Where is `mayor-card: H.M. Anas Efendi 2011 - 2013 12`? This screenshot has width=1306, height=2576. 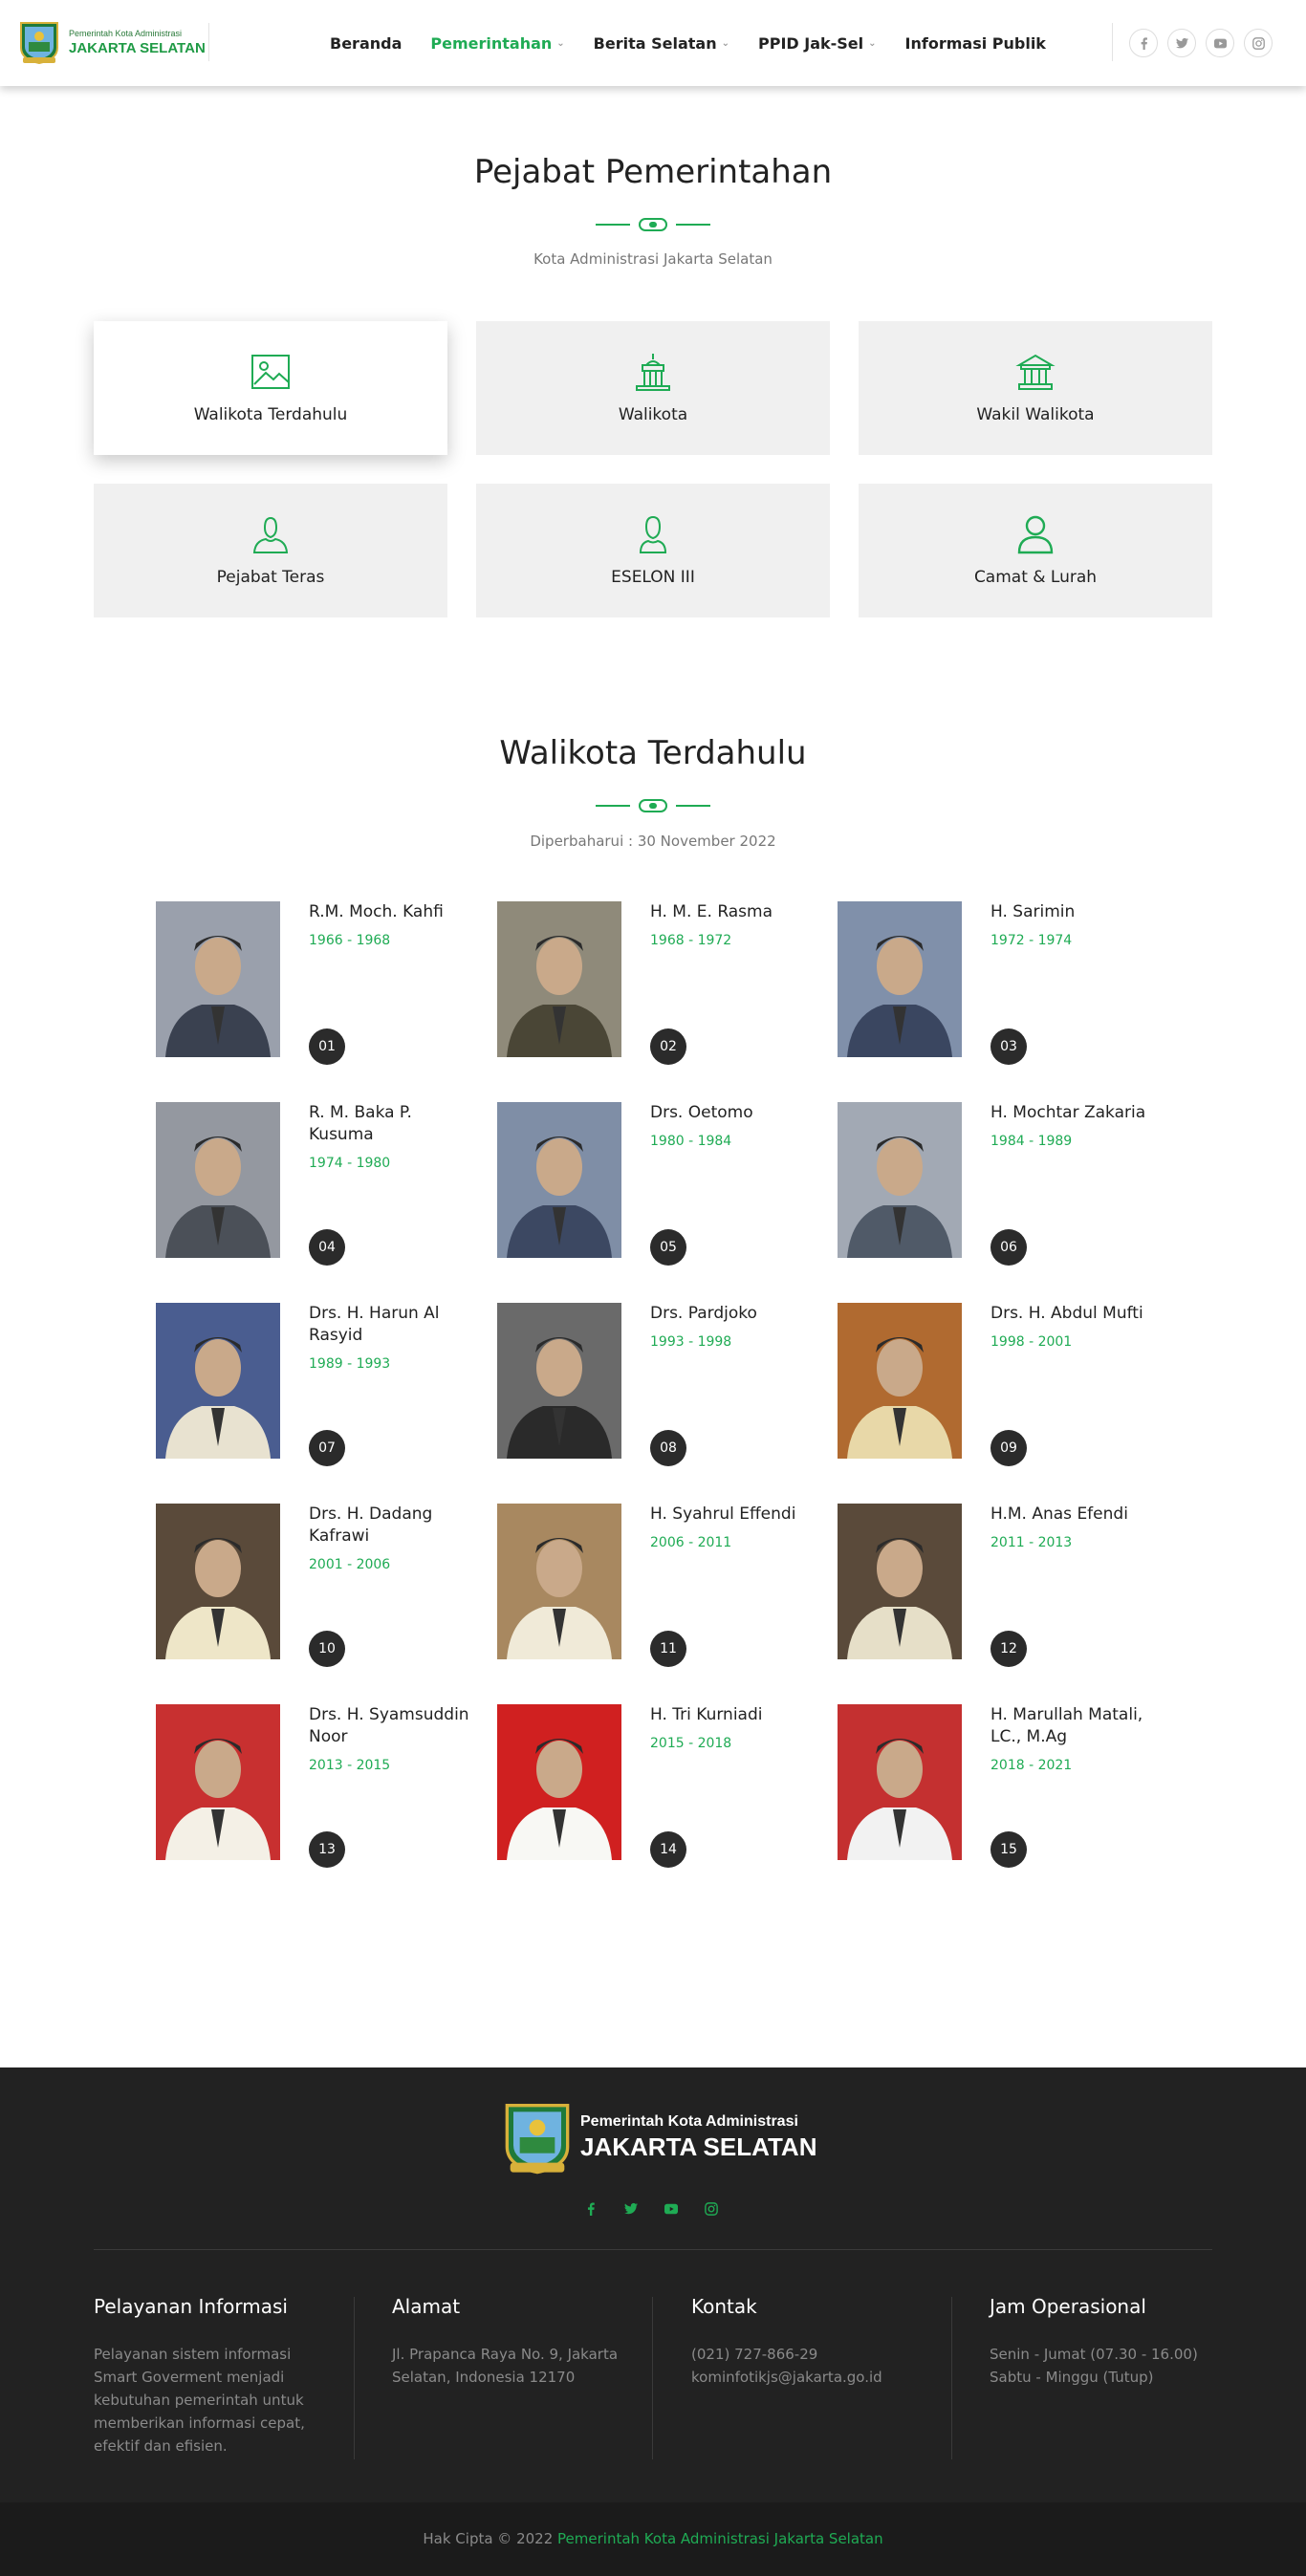
mayor-card: H.M. Anas Efendi 2011 - 2013 12 is located at coordinates (1000, 1590).